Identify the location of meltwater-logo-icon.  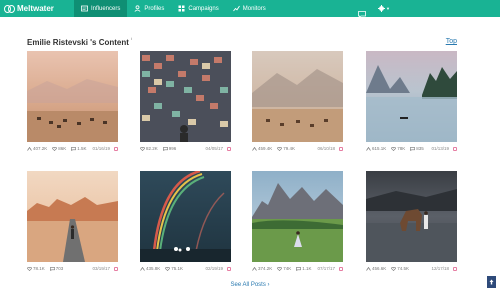
(9, 8).